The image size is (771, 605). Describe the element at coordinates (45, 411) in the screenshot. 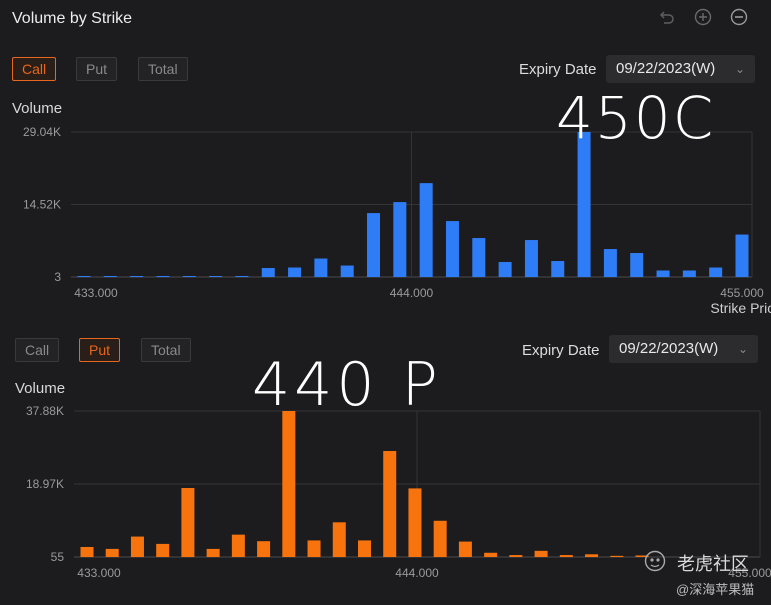

I see `y-tick-label: 37.88K` at that location.